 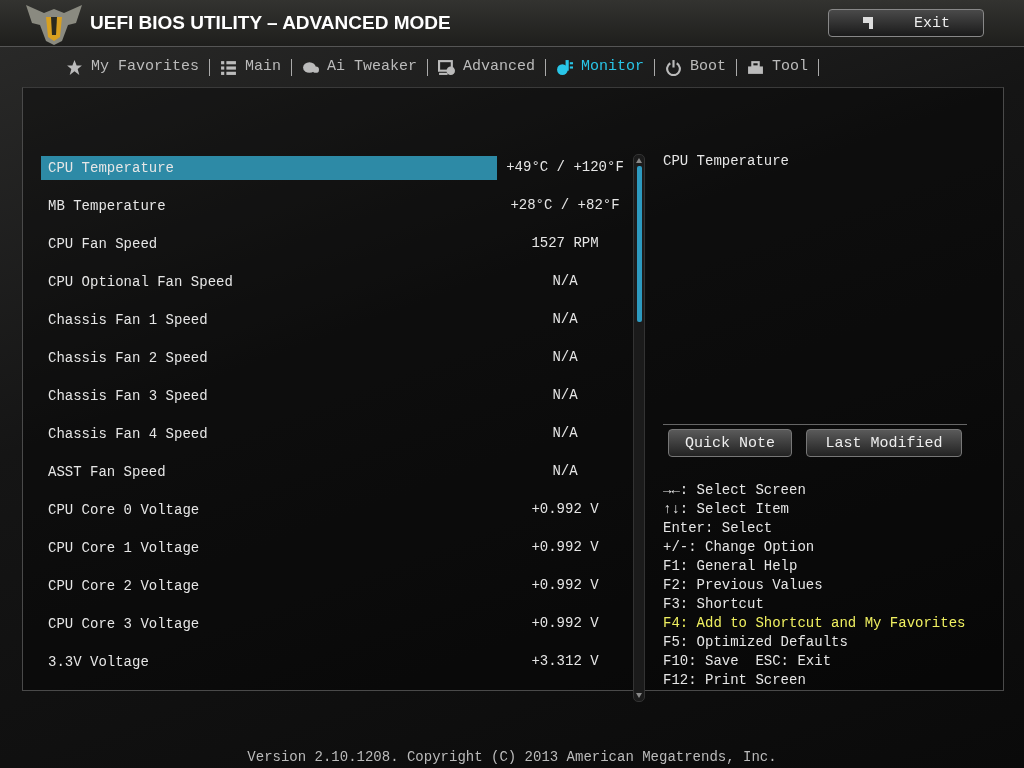 What do you see at coordinates (739, 547) in the screenshot?
I see `key-hint: +/-: Change Option` at bounding box center [739, 547].